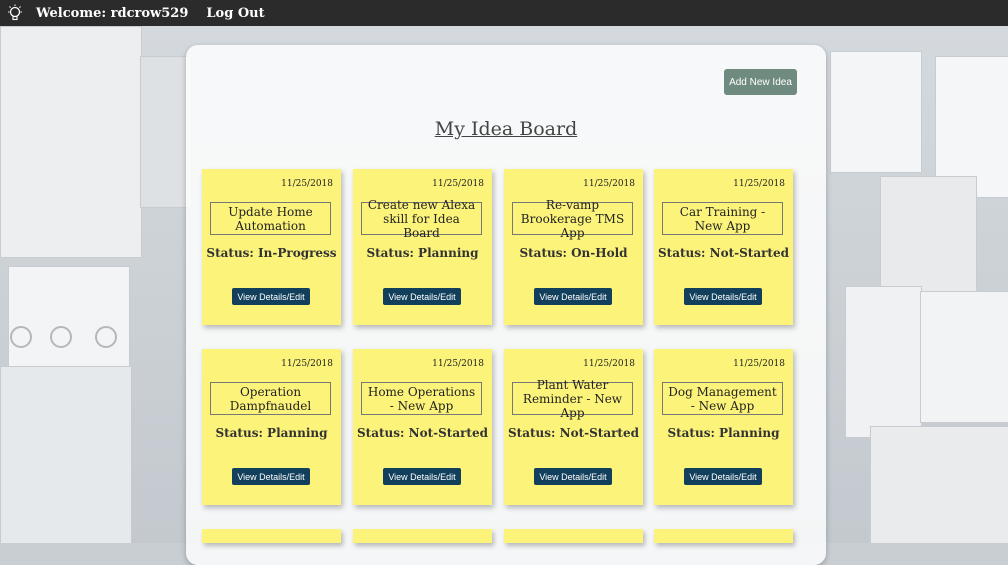 The height and width of the screenshot is (565, 1008). Describe the element at coordinates (421, 219) in the screenshot. I see `idea-title: Create new Alexa skill for Idea Board` at that location.